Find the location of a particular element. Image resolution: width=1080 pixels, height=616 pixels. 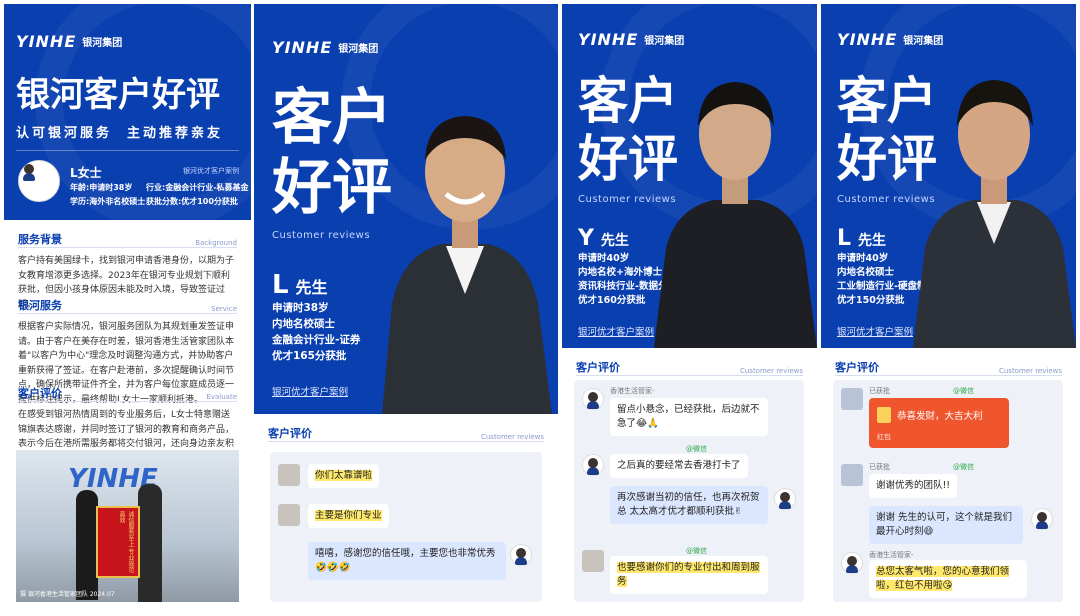

chat-message: 谢谢优秀的团队!! is located at coordinates (913, 486).